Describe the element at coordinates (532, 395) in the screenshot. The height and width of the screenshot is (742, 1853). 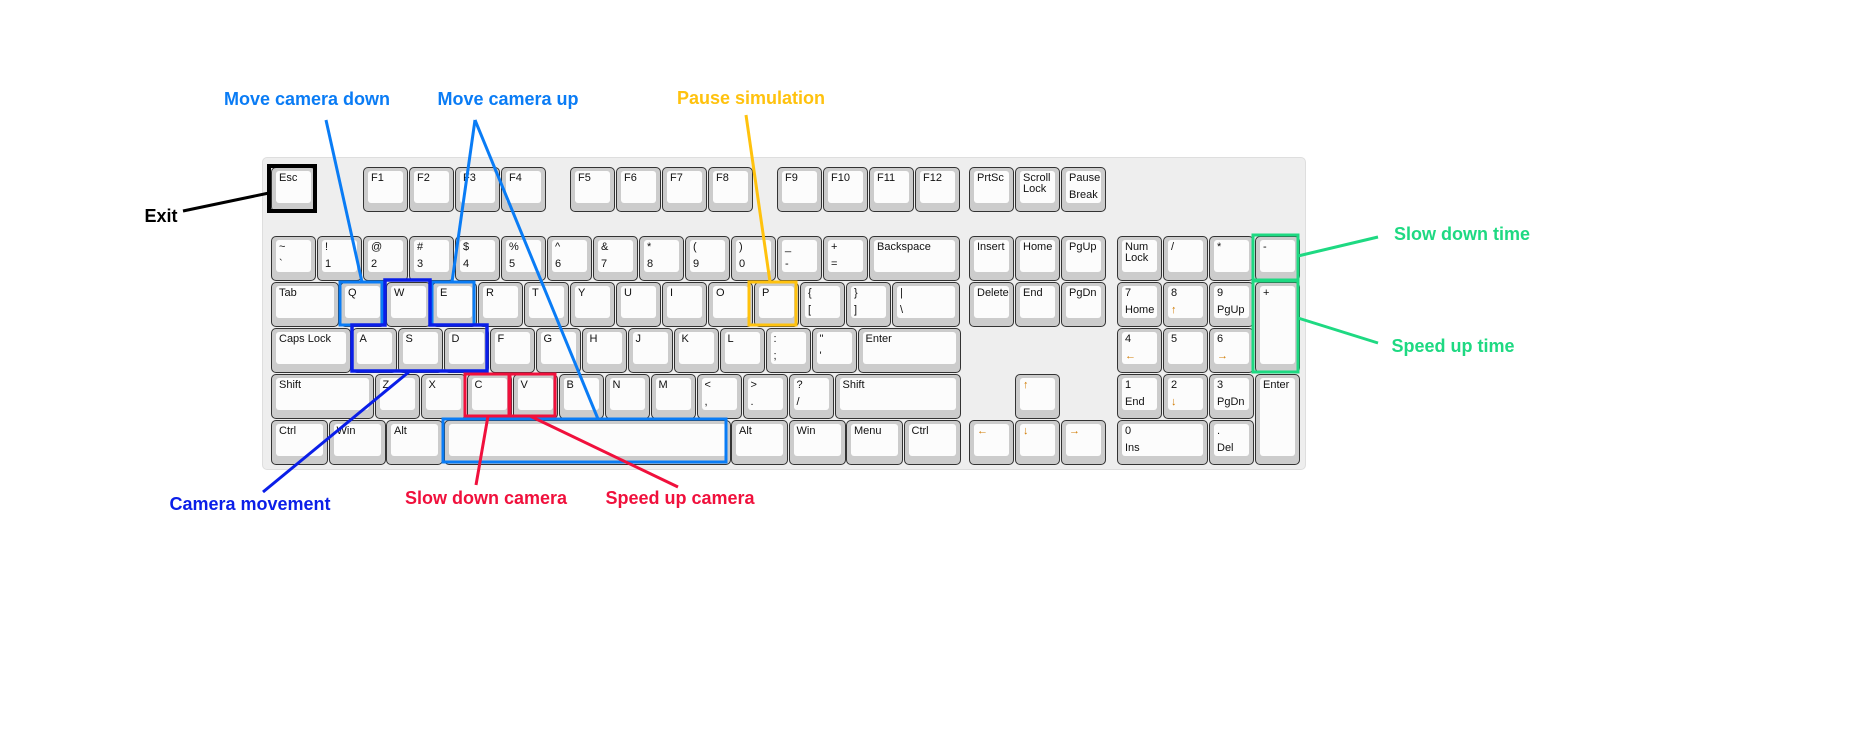
I see `highlight-v` at that location.